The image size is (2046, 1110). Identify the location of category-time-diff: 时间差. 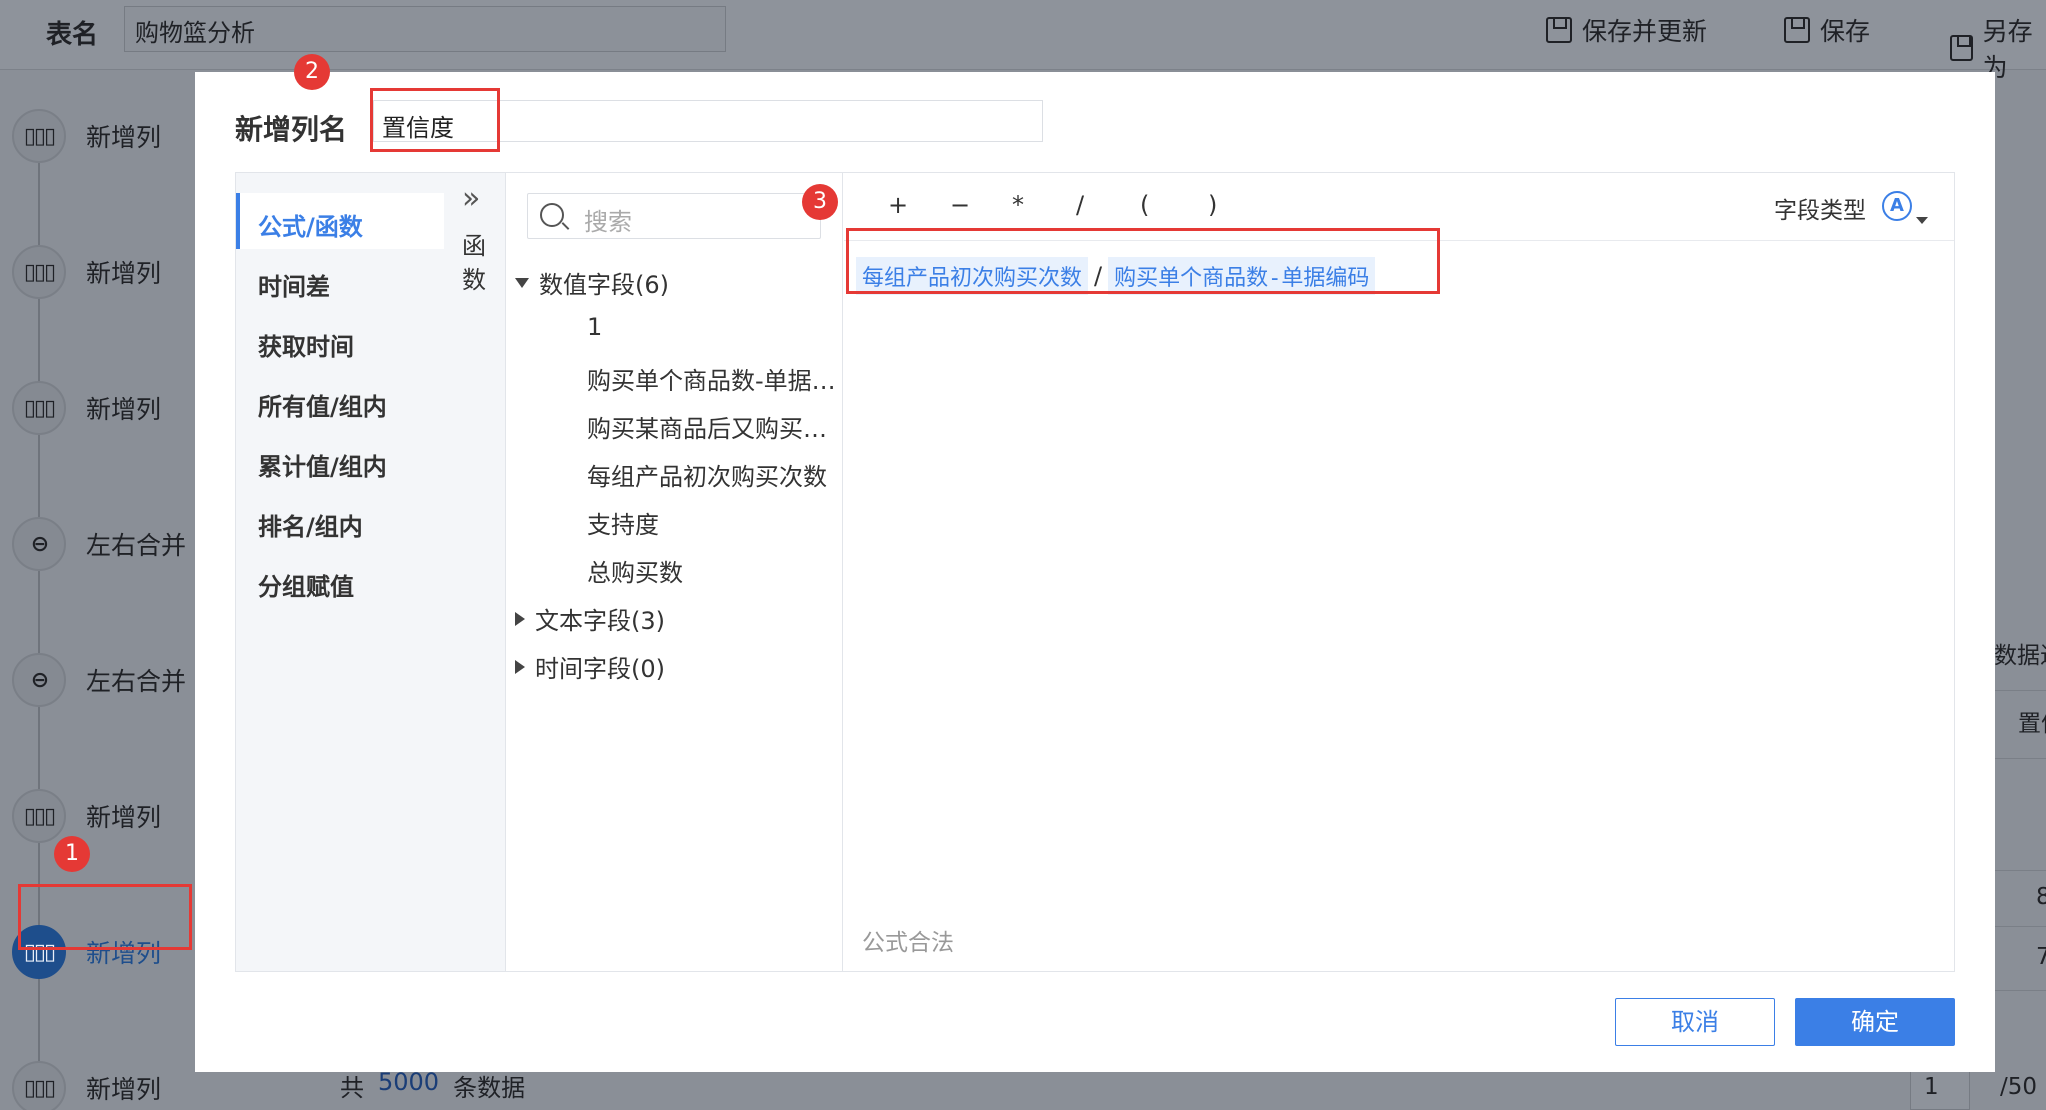
(340, 281).